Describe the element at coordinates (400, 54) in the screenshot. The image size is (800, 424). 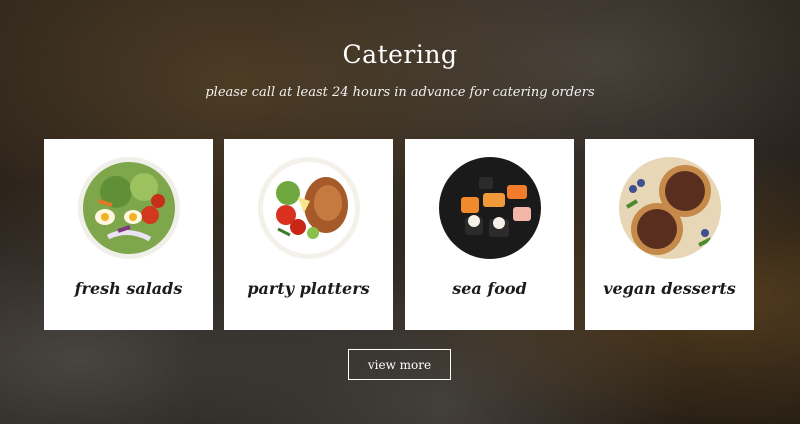
I see `page-title: Catering` at that location.